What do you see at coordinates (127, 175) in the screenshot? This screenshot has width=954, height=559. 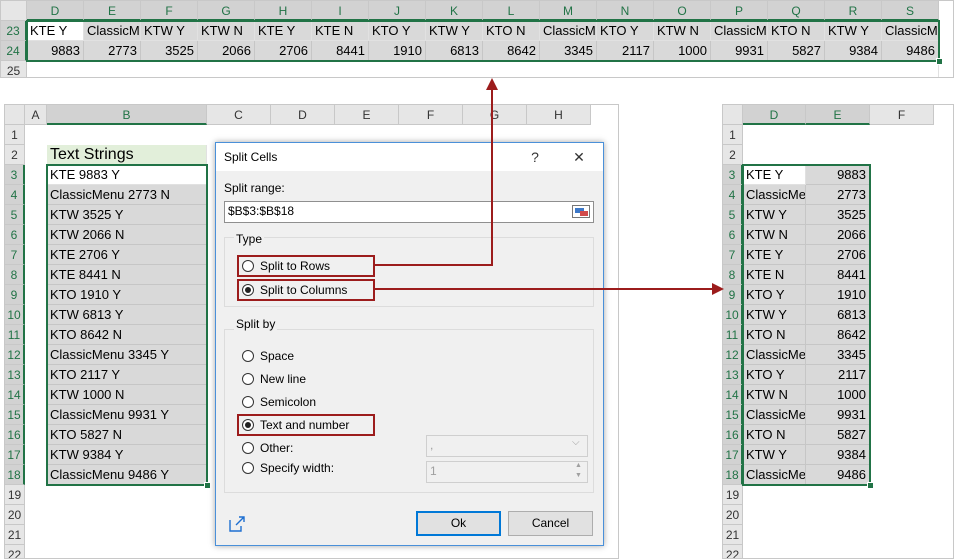 I see `grid-cell: KTE 9883 Y` at bounding box center [127, 175].